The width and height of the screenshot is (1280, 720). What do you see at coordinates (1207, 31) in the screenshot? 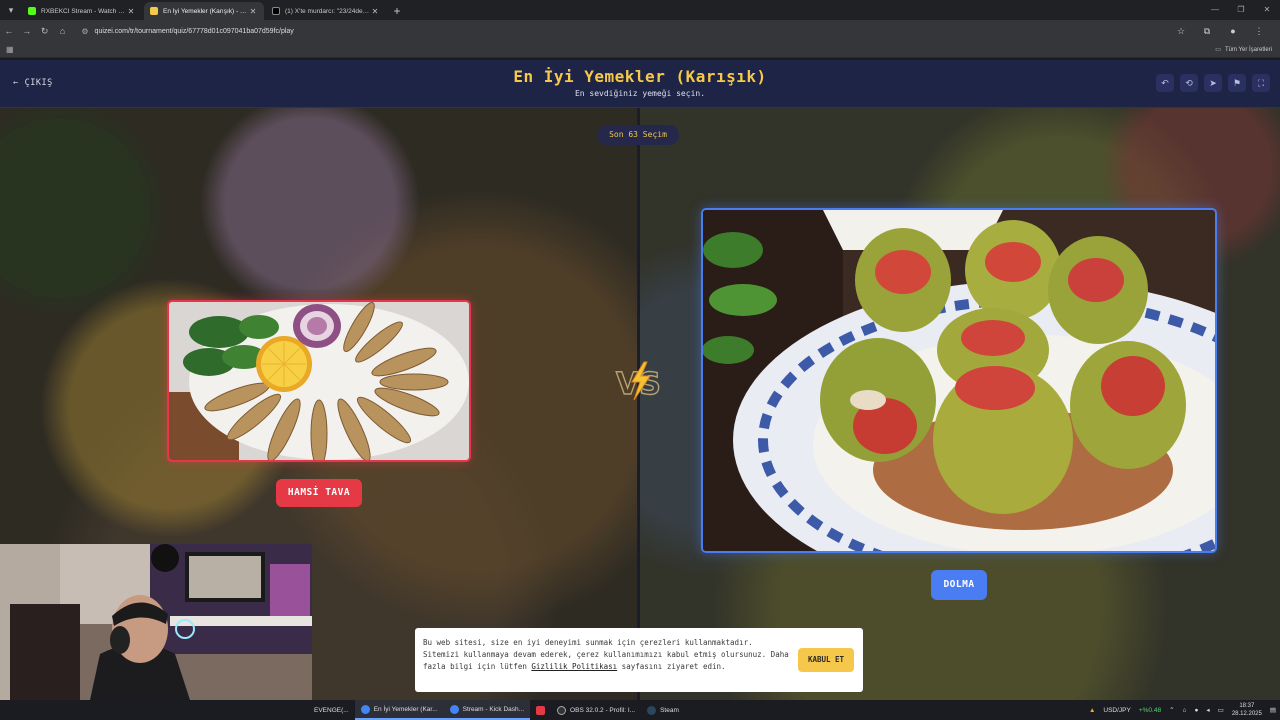
I see `extensions-icon: ⧉` at bounding box center [1207, 31].